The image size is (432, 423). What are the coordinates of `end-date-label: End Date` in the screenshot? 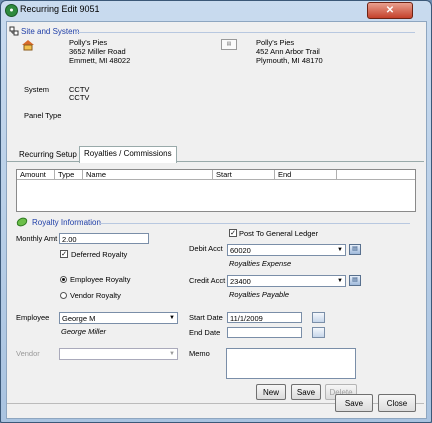 It's located at (205, 332).